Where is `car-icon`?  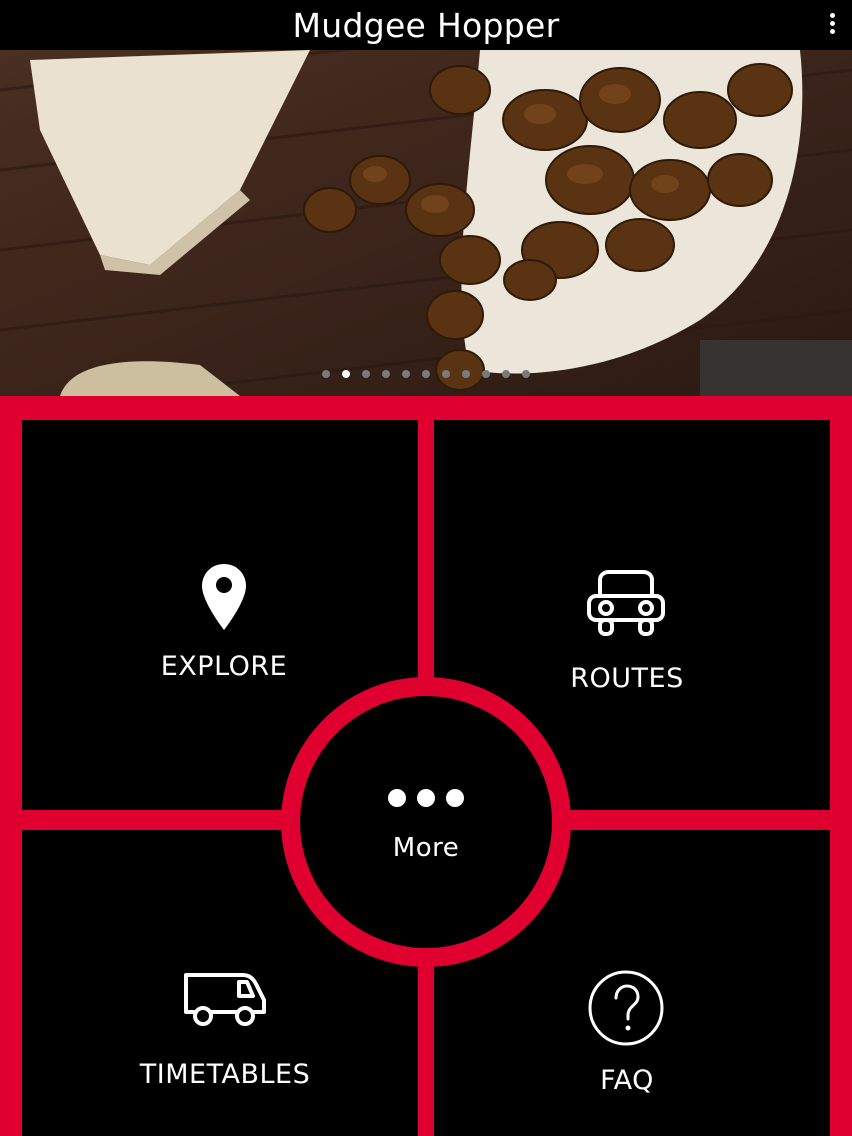
car-icon is located at coordinates (626, 603).